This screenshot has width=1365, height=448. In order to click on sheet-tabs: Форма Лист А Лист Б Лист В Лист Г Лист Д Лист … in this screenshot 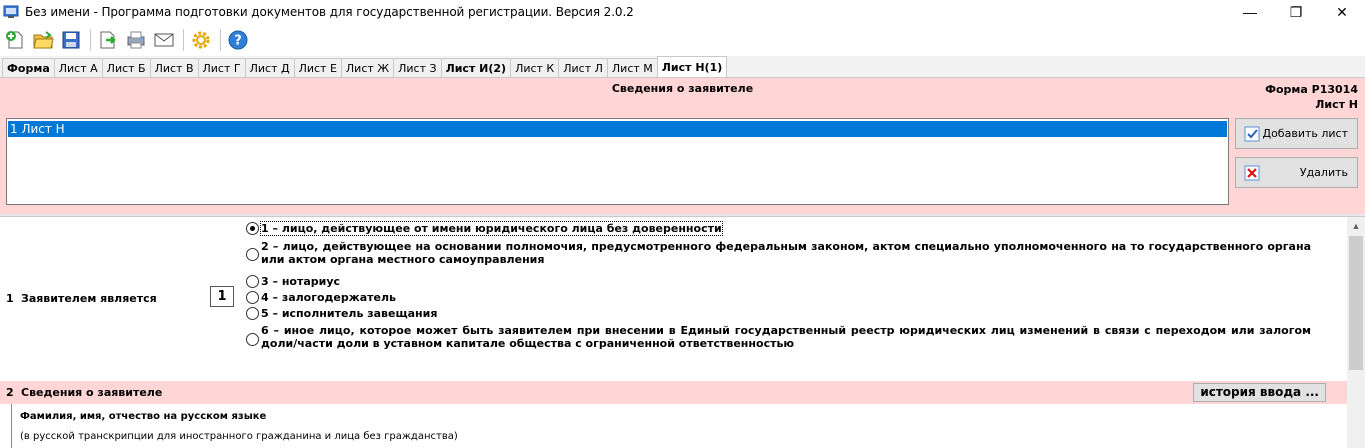, I will do `click(365, 67)`.